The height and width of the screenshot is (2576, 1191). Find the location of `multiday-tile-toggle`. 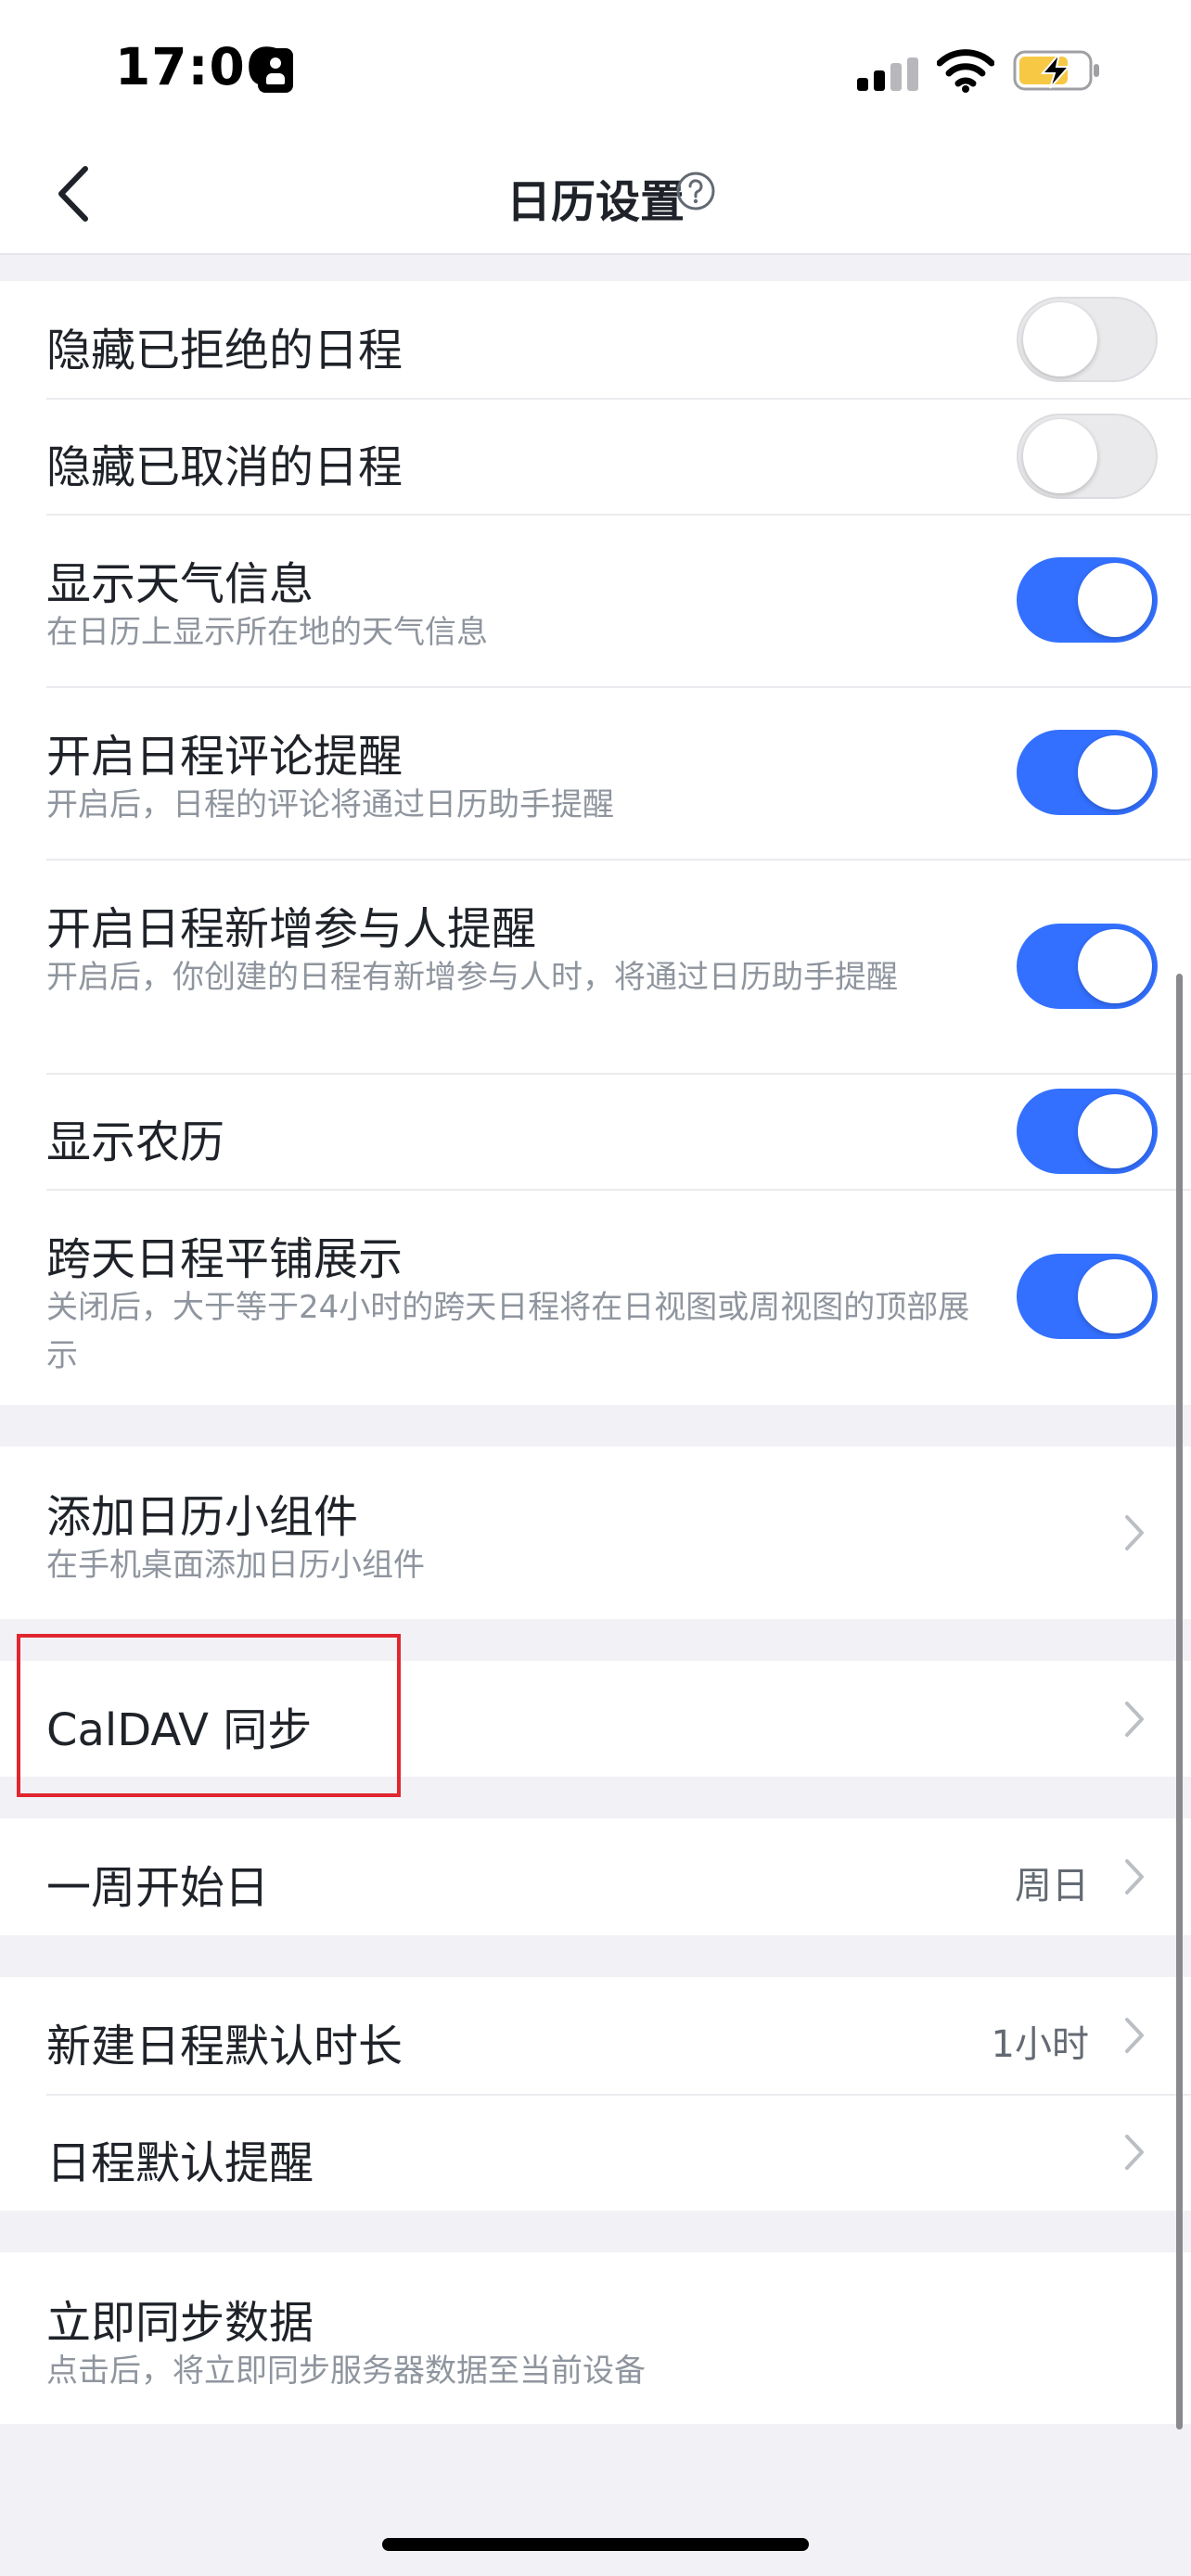

multiday-tile-toggle is located at coordinates (1087, 1297).